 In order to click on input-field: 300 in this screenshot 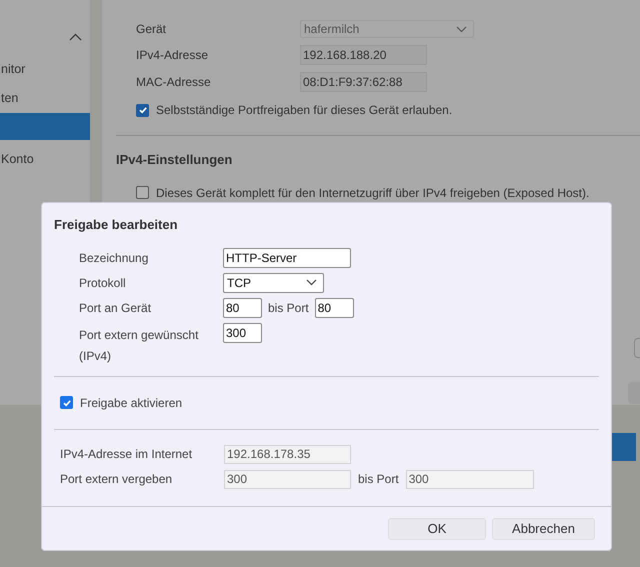, I will do `click(242, 332)`.